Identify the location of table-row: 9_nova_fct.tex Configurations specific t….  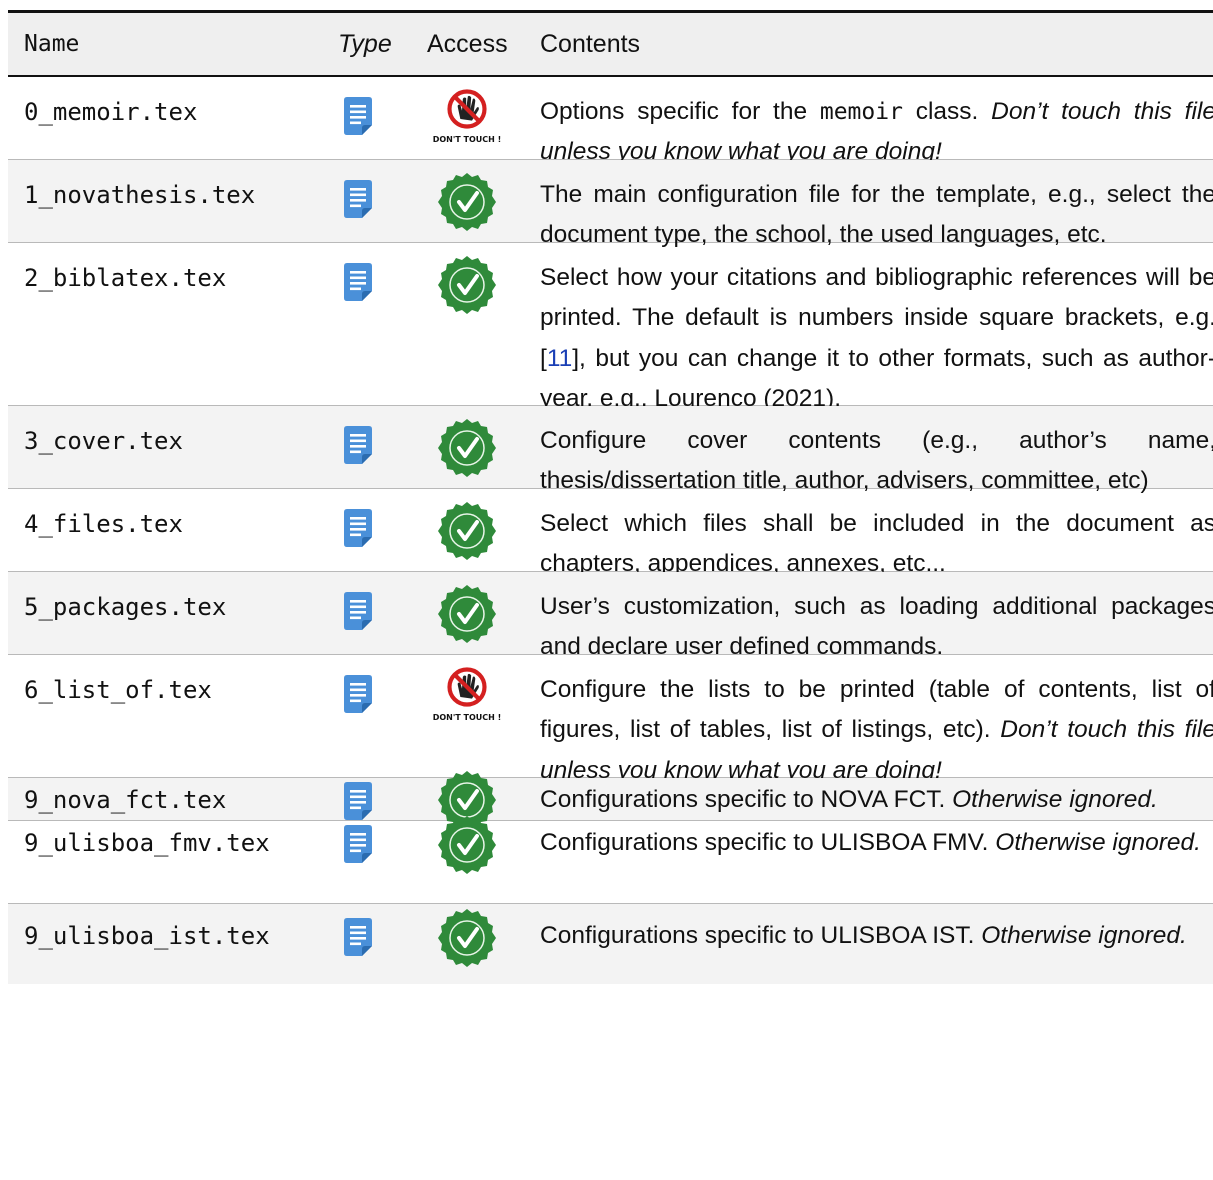
(610, 799).